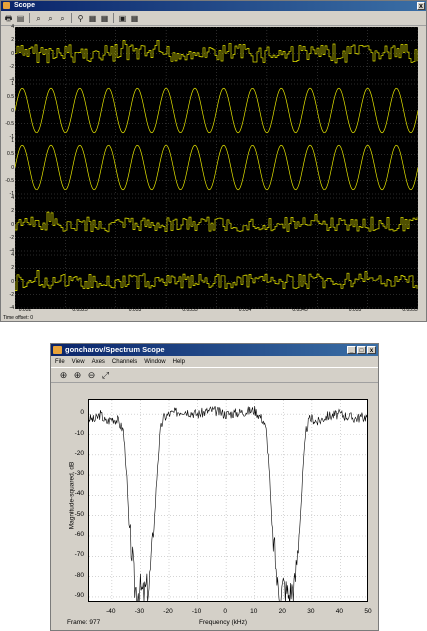  Describe the element at coordinates (84, 622) in the screenshot. I see `frame-counter: Frame: 977` at that location.